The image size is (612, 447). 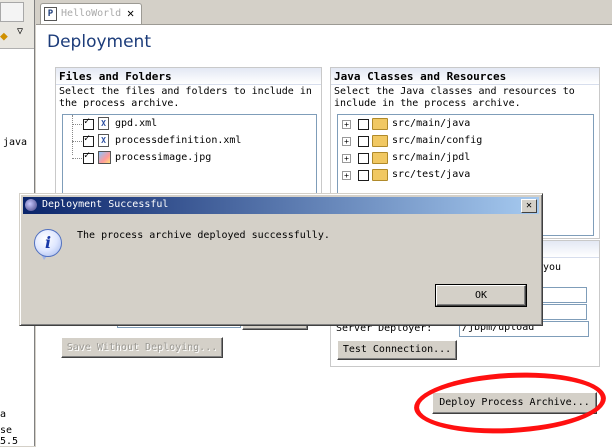 I want to click on description-line: include in the process archive., so click(x=427, y=103).